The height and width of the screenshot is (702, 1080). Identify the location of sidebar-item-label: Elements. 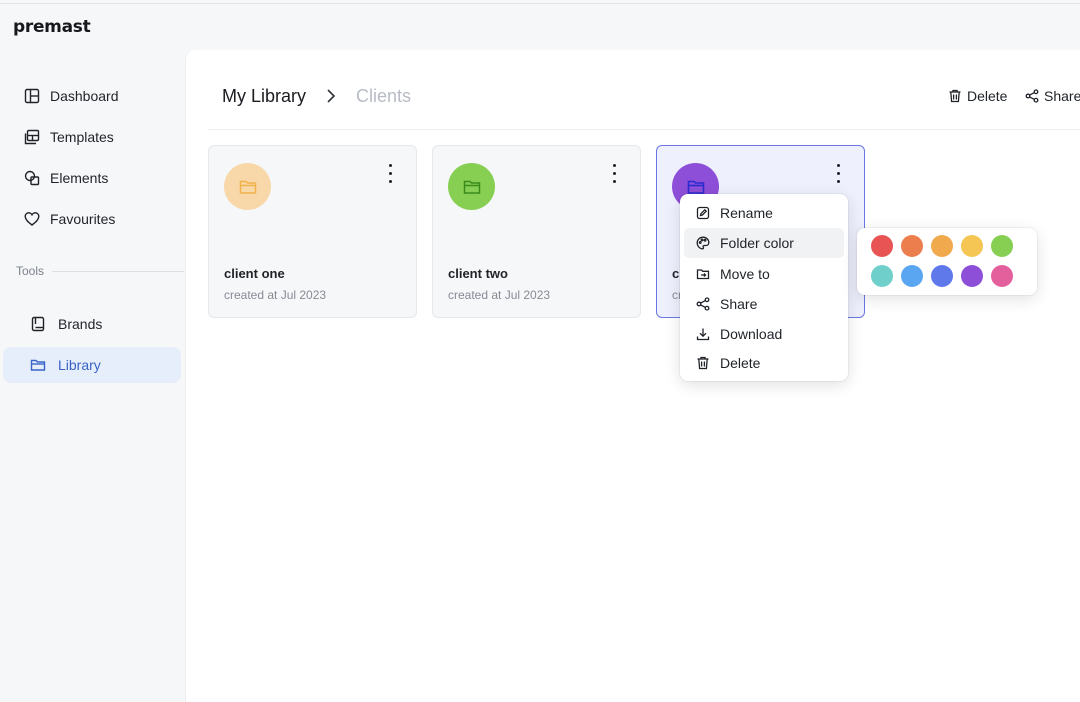
(79, 178).